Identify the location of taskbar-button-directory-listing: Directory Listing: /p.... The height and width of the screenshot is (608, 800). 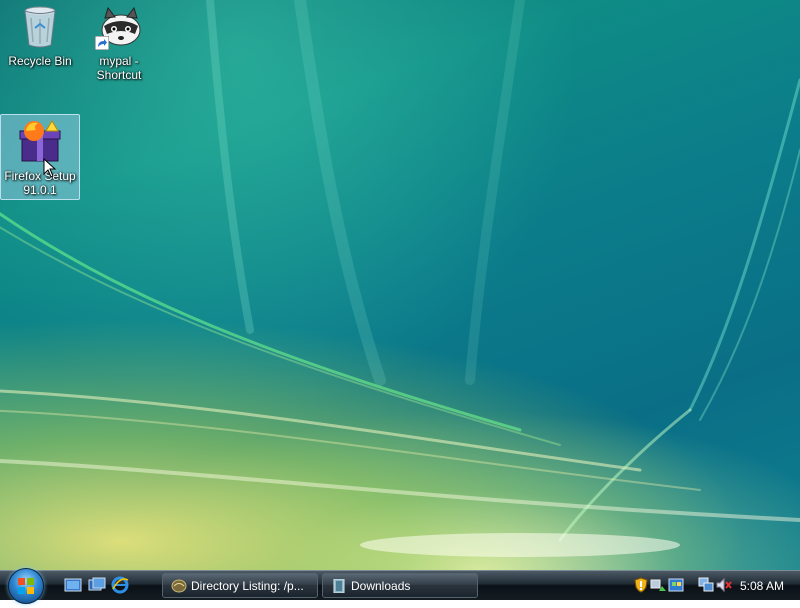
(240, 585).